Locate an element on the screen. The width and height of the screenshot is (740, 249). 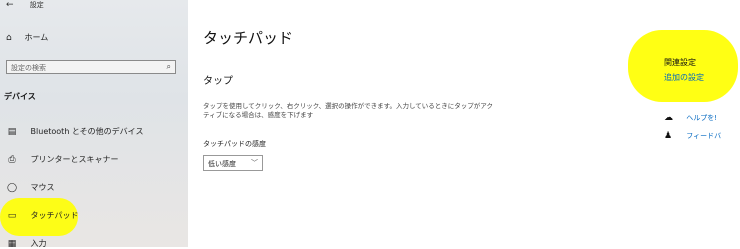
sensitivity-value: 低い感度 is located at coordinates (222, 164).